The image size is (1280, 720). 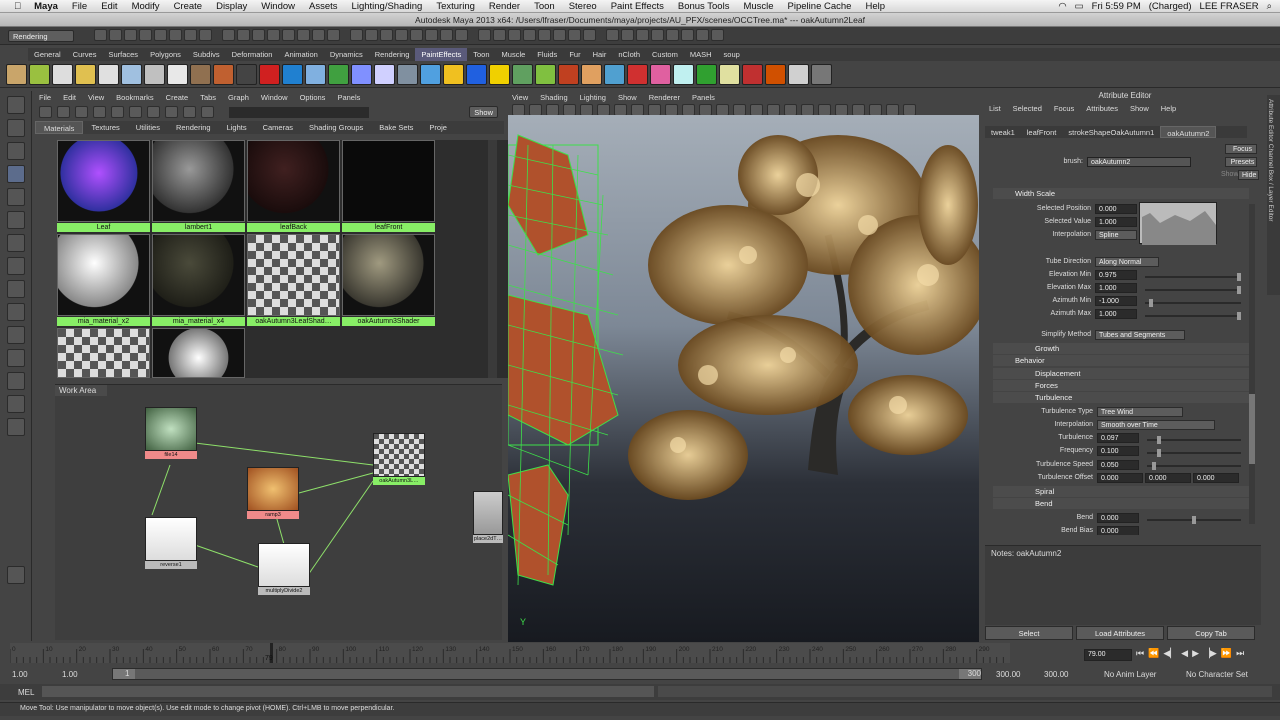 What do you see at coordinates (1120, 633) in the screenshot?
I see `load-attributes-button: Load Attributes` at bounding box center [1120, 633].